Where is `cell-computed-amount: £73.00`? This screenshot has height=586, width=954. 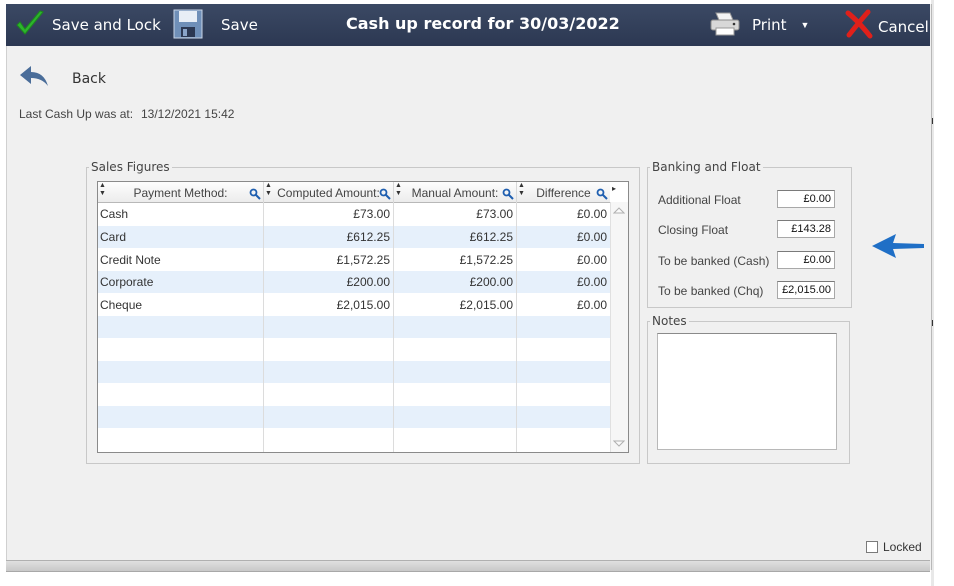
cell-computed-amount: £73.00 is located at coordinates (371, 214).